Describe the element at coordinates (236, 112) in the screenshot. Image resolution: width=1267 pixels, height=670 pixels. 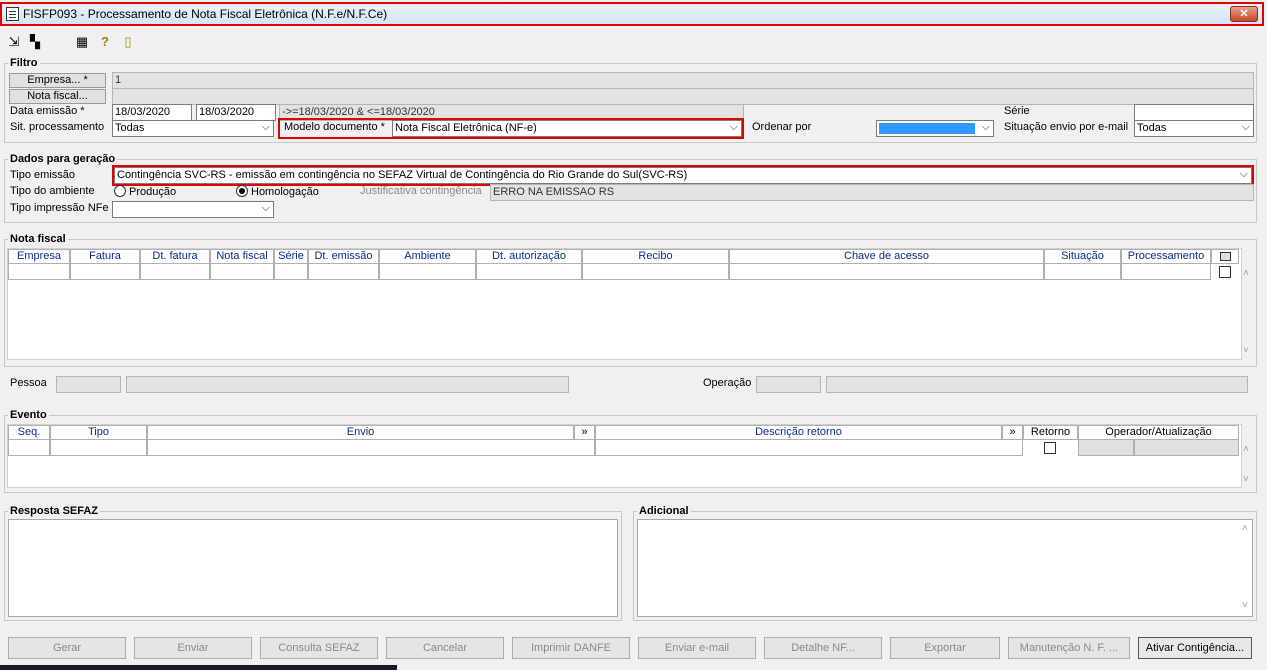
I see `data-fim-field: 18/03/2020` at that location.